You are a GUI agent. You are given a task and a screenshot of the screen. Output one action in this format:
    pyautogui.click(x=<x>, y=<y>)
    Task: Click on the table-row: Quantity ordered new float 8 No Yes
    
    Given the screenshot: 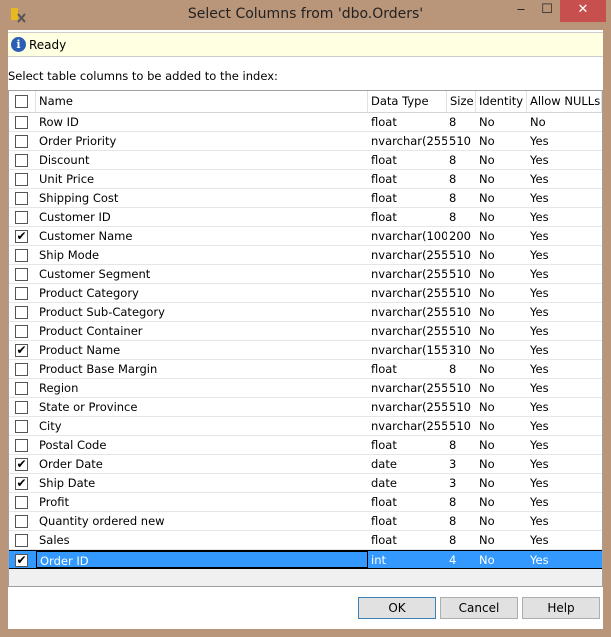 What is the action you would take?
    pyautogui.click(x=305, y=521)
    